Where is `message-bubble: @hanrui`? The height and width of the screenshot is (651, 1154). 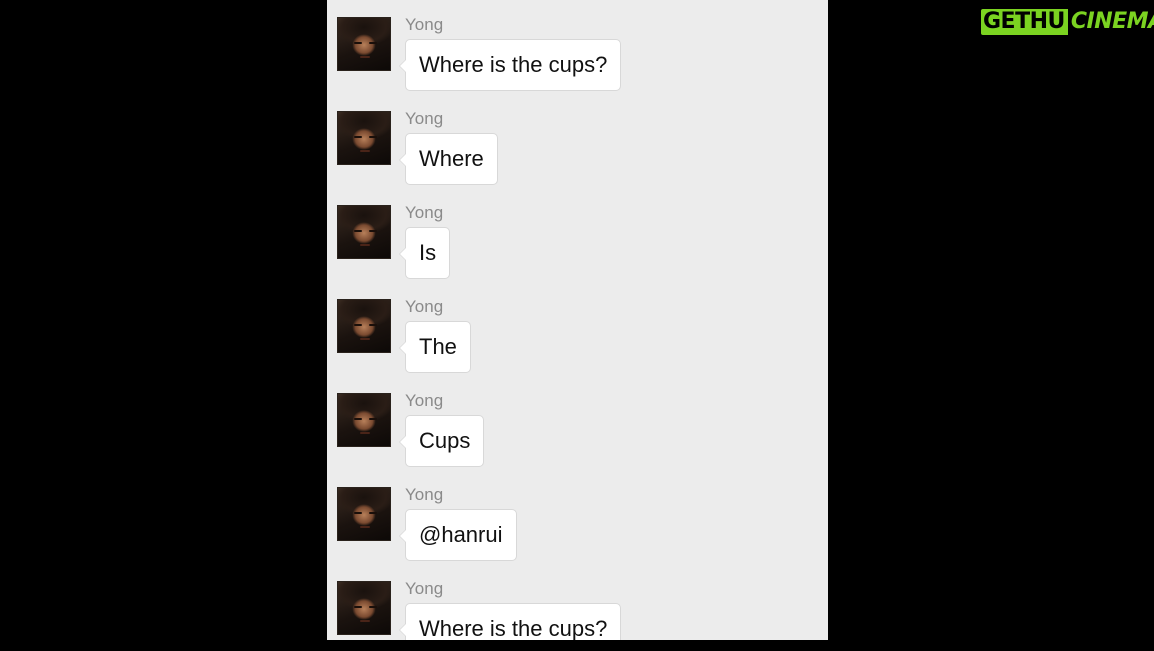
message-bubble: @hanrui is located at coordinates (458, 535).